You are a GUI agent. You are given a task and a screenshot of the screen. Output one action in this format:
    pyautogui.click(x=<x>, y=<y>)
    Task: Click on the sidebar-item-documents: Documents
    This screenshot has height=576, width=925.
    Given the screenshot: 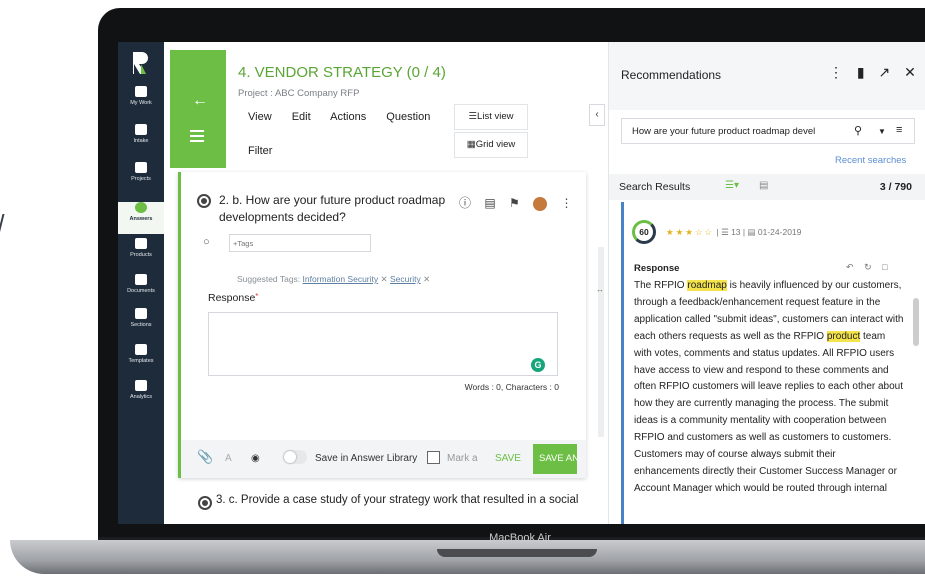 What is the action you would take?
    pyautogui.click(x=141, y=290)
    